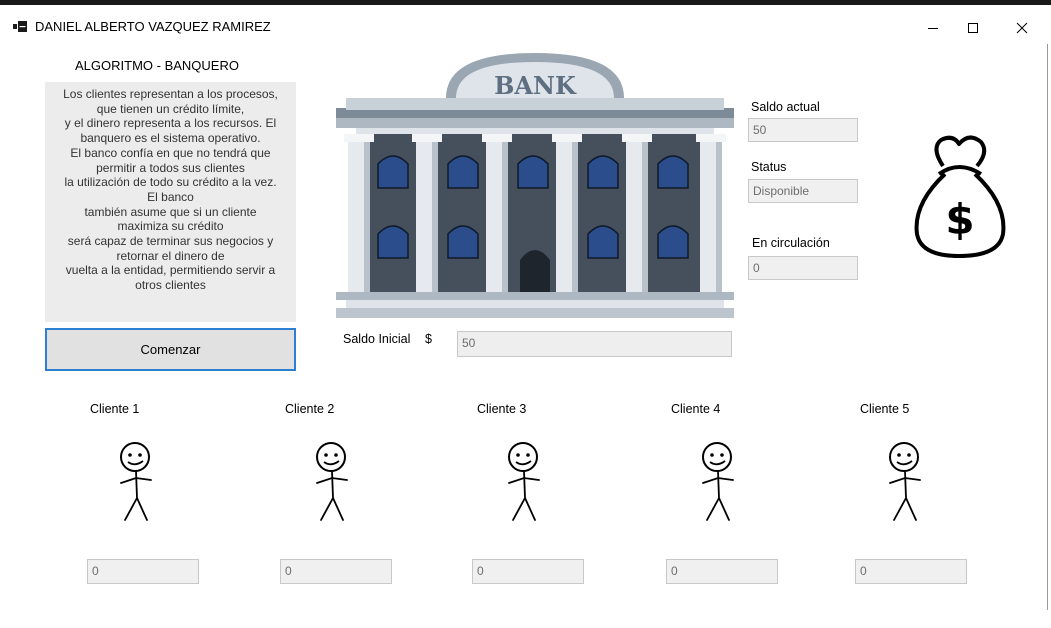 The image size is (1051, 628). I want to click on currency-symbol: $, so click(428, 339).